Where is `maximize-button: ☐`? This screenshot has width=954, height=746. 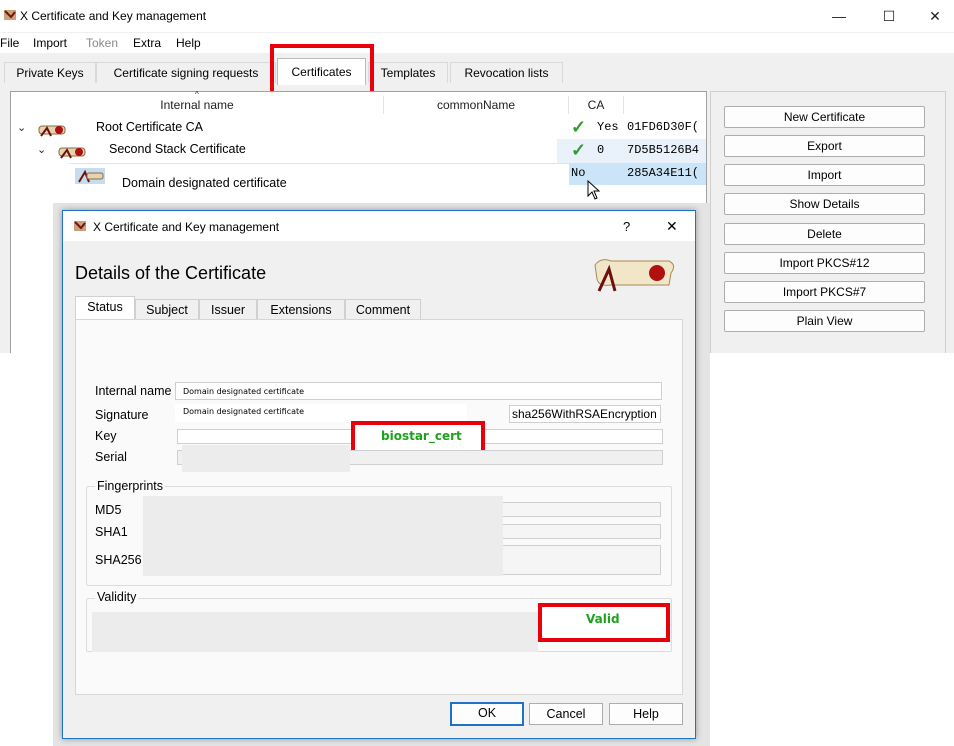
maximize-button: ☐ is located at coordinates (889, 16).